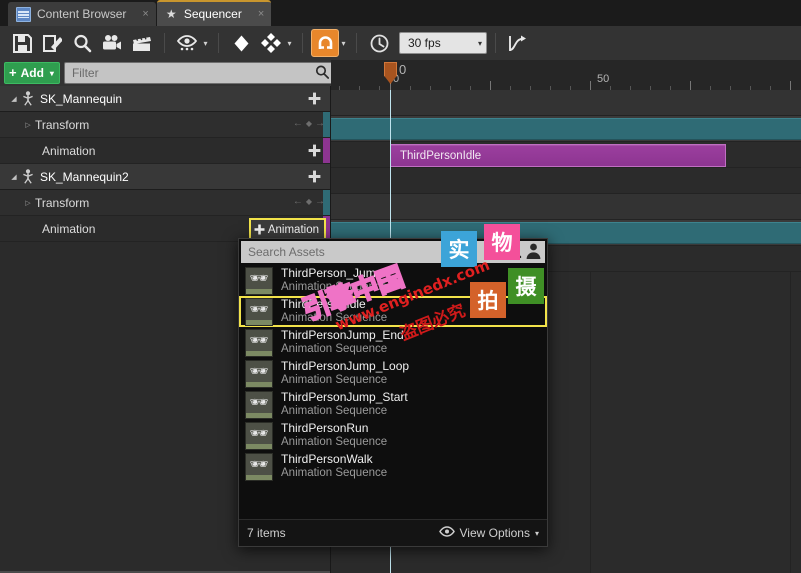 The image size is (801, 573). Describe the element at coordinates (403, 69) in the screenshot. I see `playhead-frame-label: 0` at that location.